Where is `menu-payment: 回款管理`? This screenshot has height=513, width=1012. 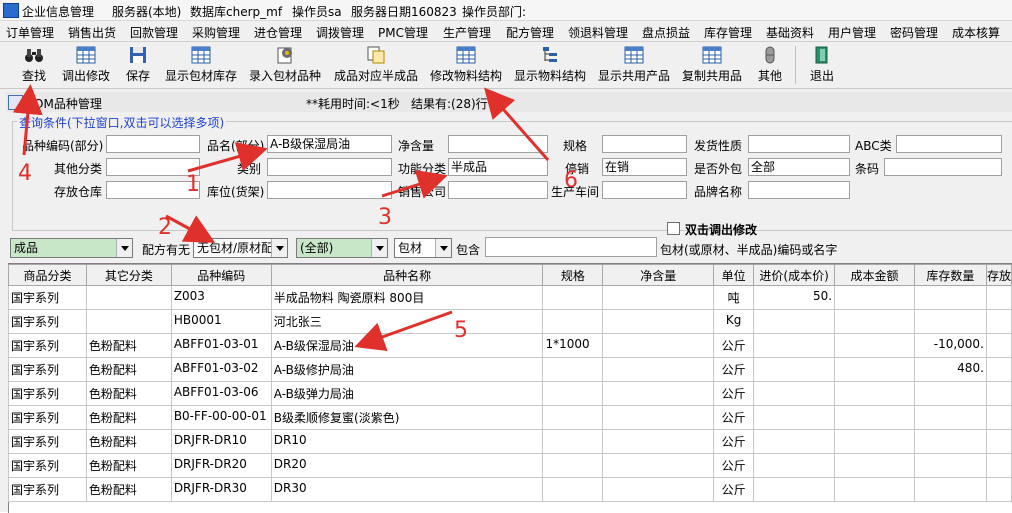 menu-payment: 回款管理 is located at coordinates (154, 32).